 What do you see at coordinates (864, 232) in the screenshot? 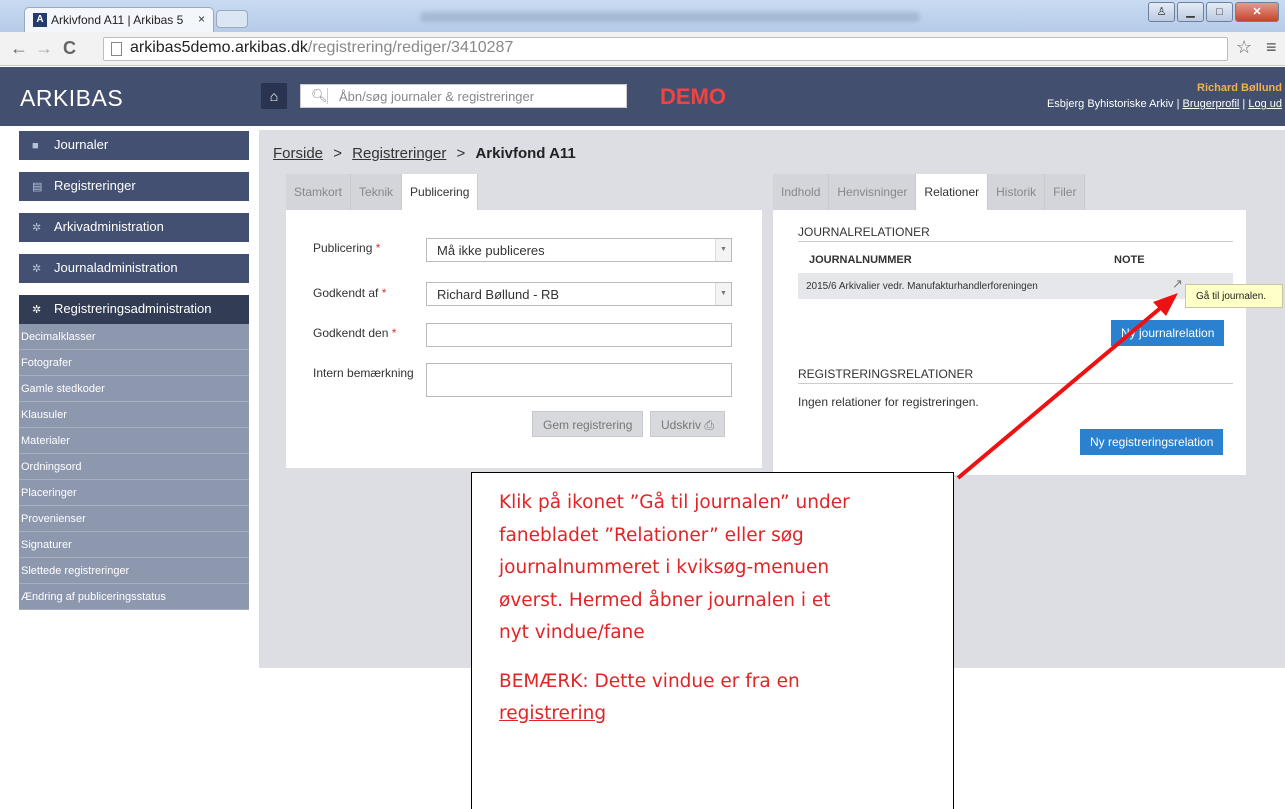
I see `journal-relations-title: JOURNALRELATIONER` at bounding box center [864, 232].